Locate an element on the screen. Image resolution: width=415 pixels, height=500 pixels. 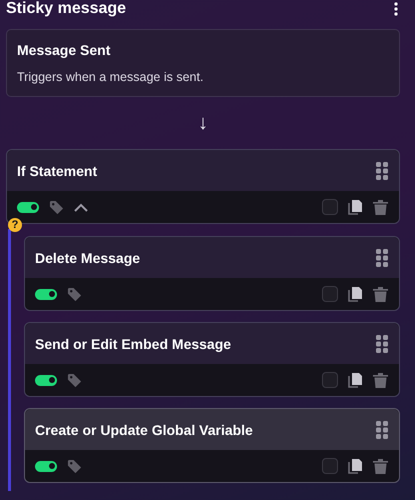
card-header: If Statement is located at coordinates (203, 170).